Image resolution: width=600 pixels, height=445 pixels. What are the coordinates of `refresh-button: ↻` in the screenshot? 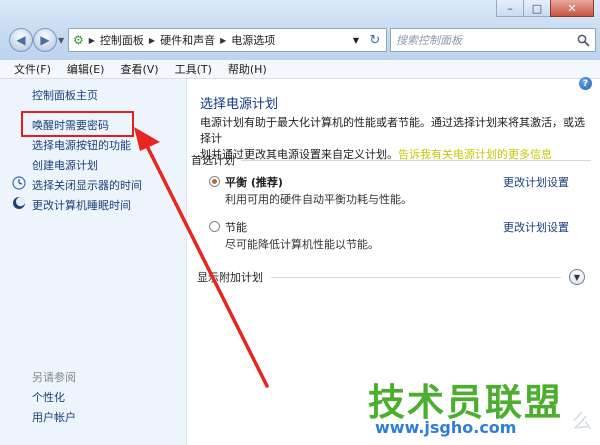 It's located at (375, 40).